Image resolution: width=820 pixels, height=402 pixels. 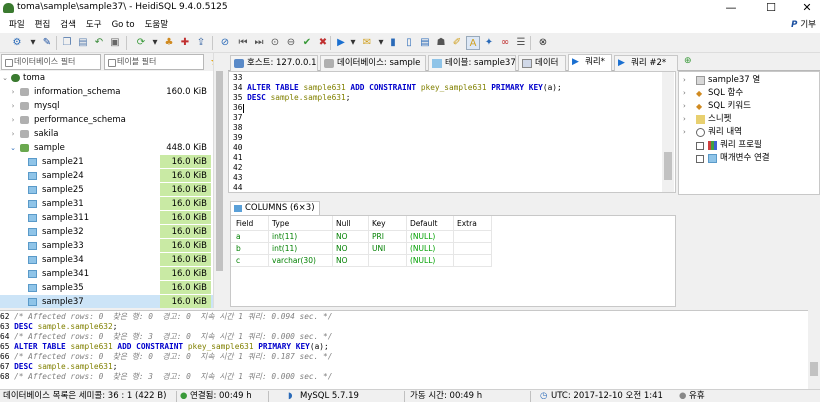 I want to click on copy-icon: ❐, so click(x=67, y=43).